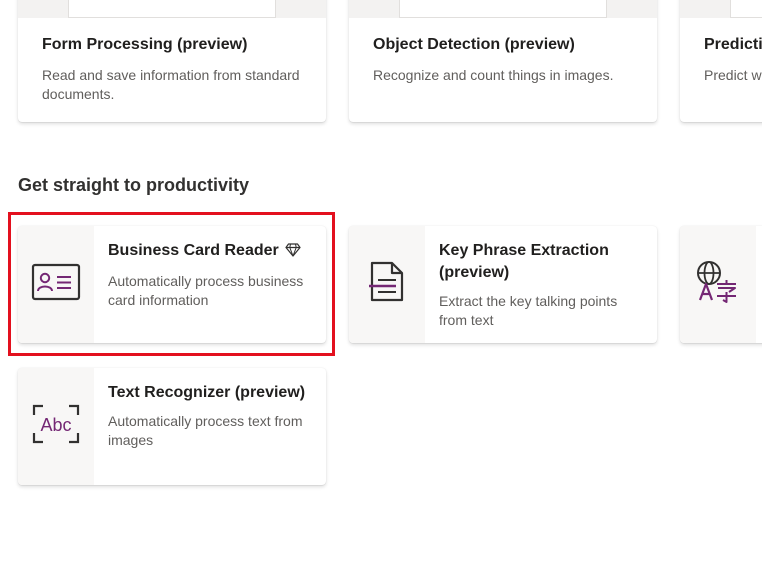  I want to click on card-title: Key Phrase Extraction (preview), so click(524, 261).